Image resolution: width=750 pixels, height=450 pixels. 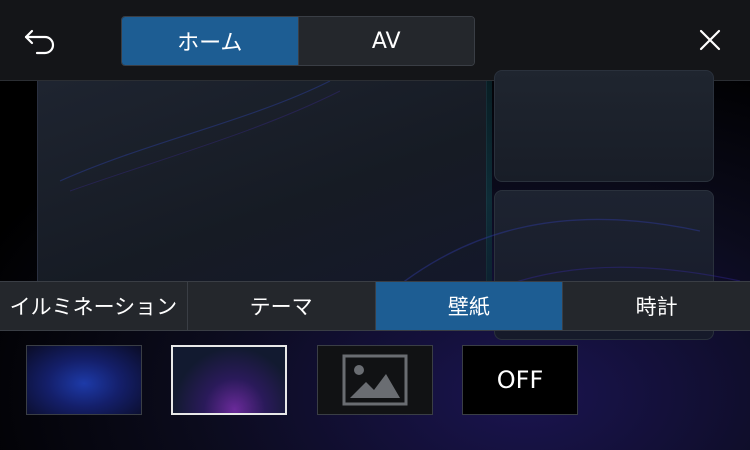 I want to click on tab-illumination: イルミネーション, so click(x=94, y=306).